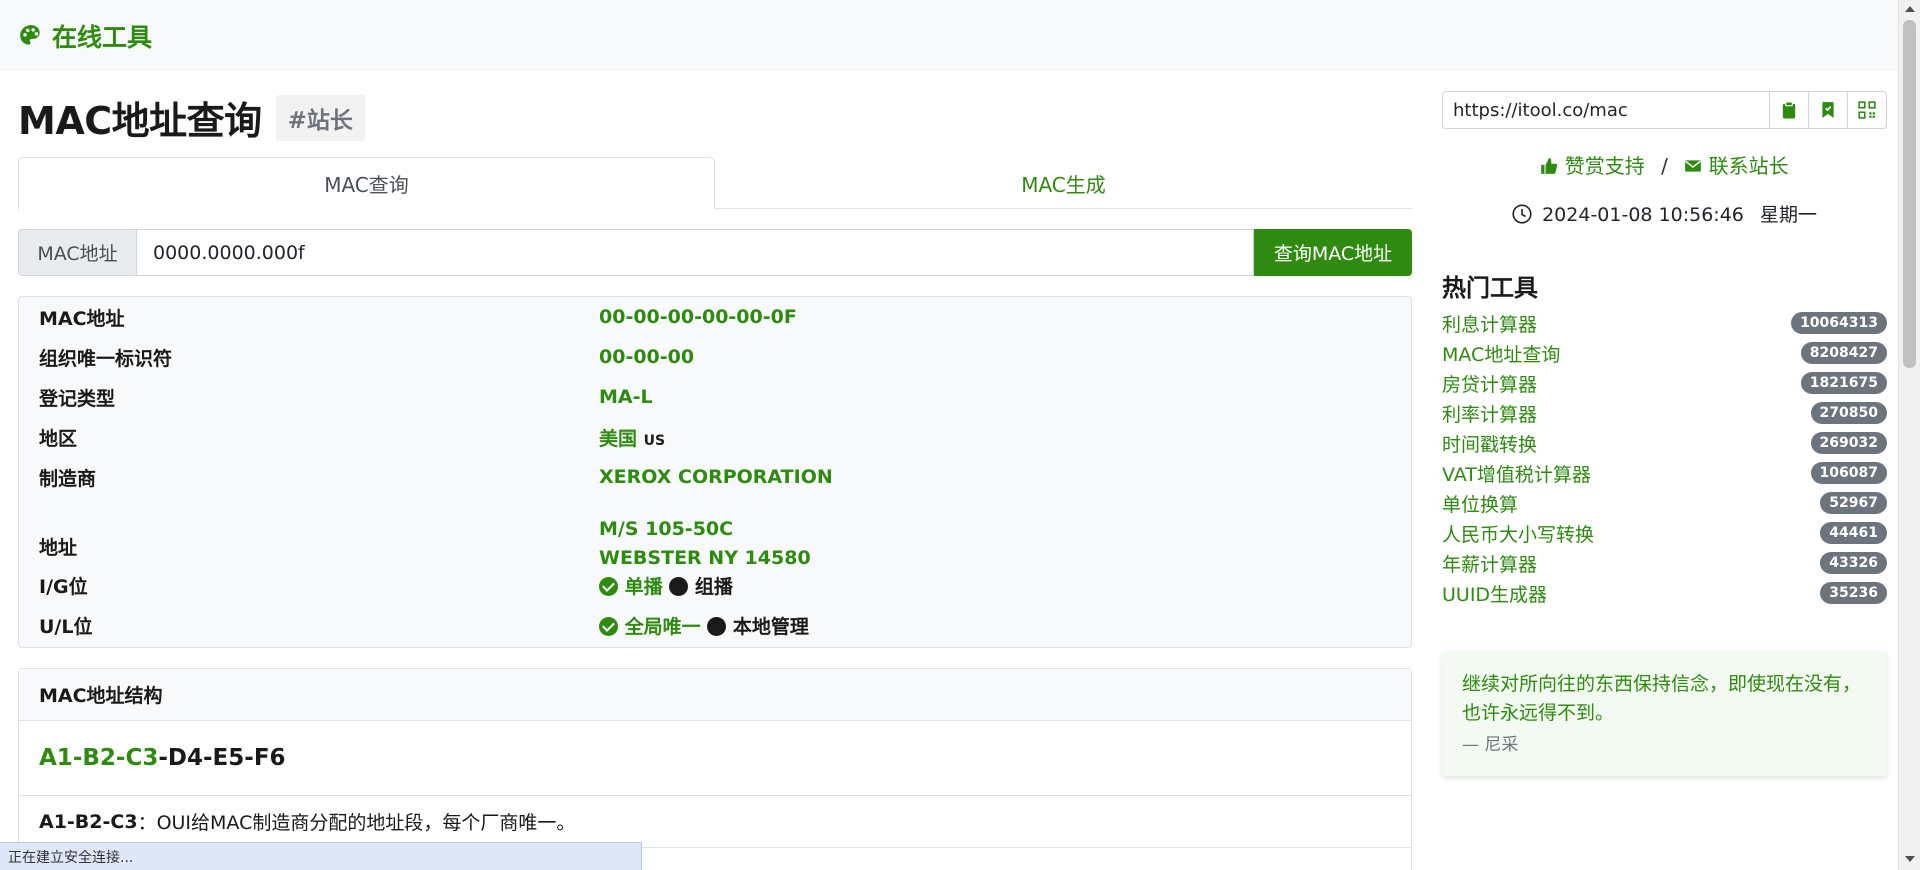 The width and height of the screenshot is (1920, 870). Describe the element at coordinates (58, 438) in the screenshot. I see `result-key: 地区` at that location.